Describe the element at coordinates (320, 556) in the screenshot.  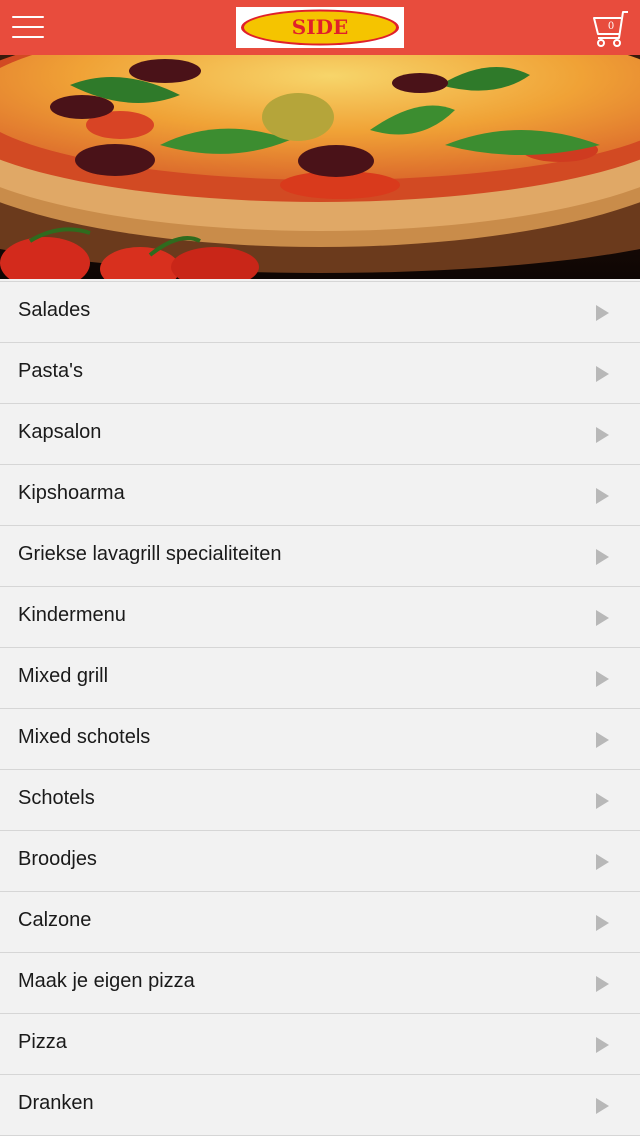
I see `menu-item-griekse-lavagrill: Griekse lavagrill specialiteiten` at that location.